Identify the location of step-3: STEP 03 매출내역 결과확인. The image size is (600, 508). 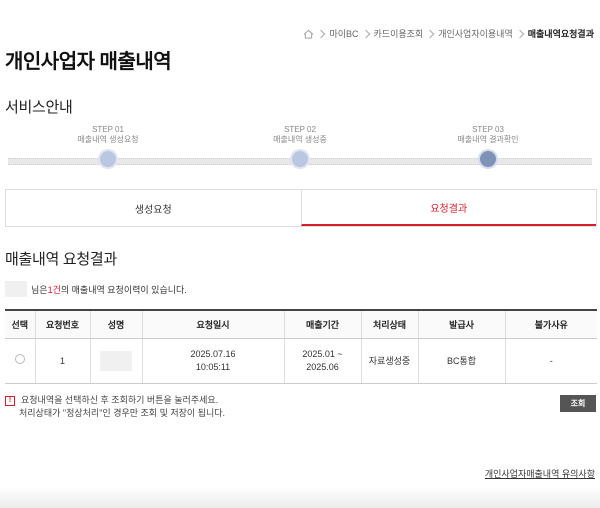
(488, 146).